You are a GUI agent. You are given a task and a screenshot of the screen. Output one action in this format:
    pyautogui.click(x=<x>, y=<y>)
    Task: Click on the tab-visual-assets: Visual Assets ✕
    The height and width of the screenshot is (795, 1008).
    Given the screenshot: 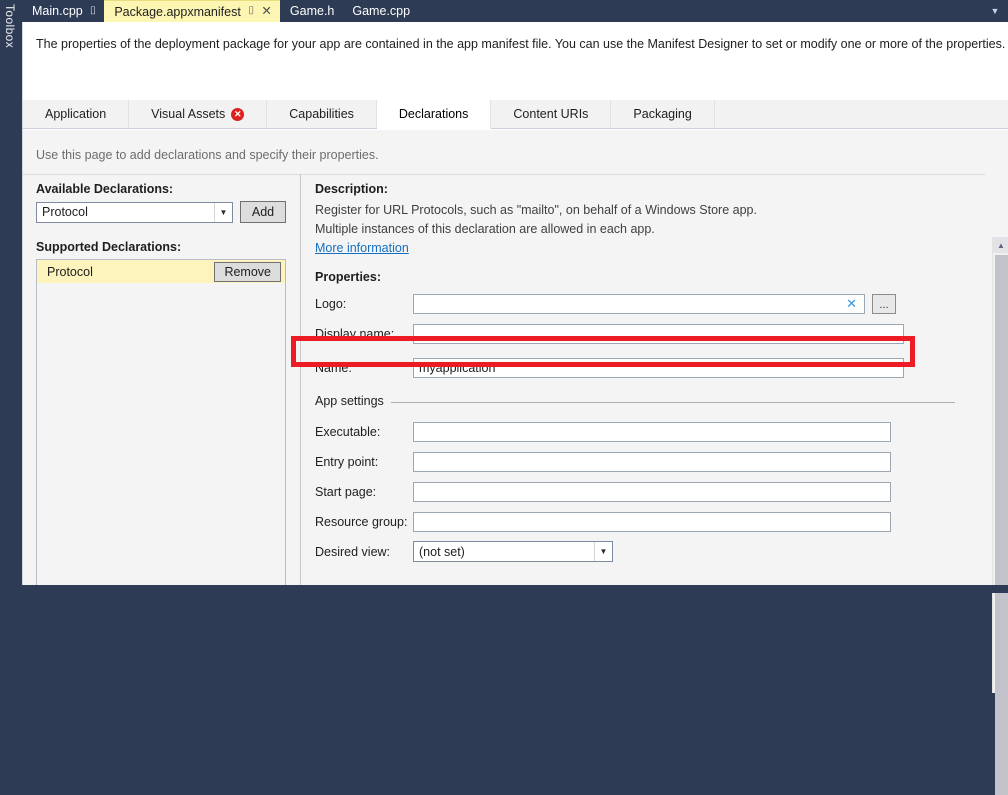 What is the action you would take?
    pyautogui.click(x=198, y=114)
    